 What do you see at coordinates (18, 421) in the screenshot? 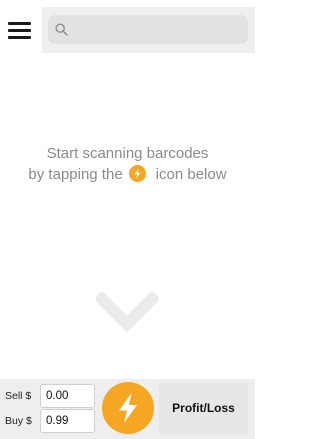
I see `buy-price-label: Buy $` at bounding box center [18, 421].